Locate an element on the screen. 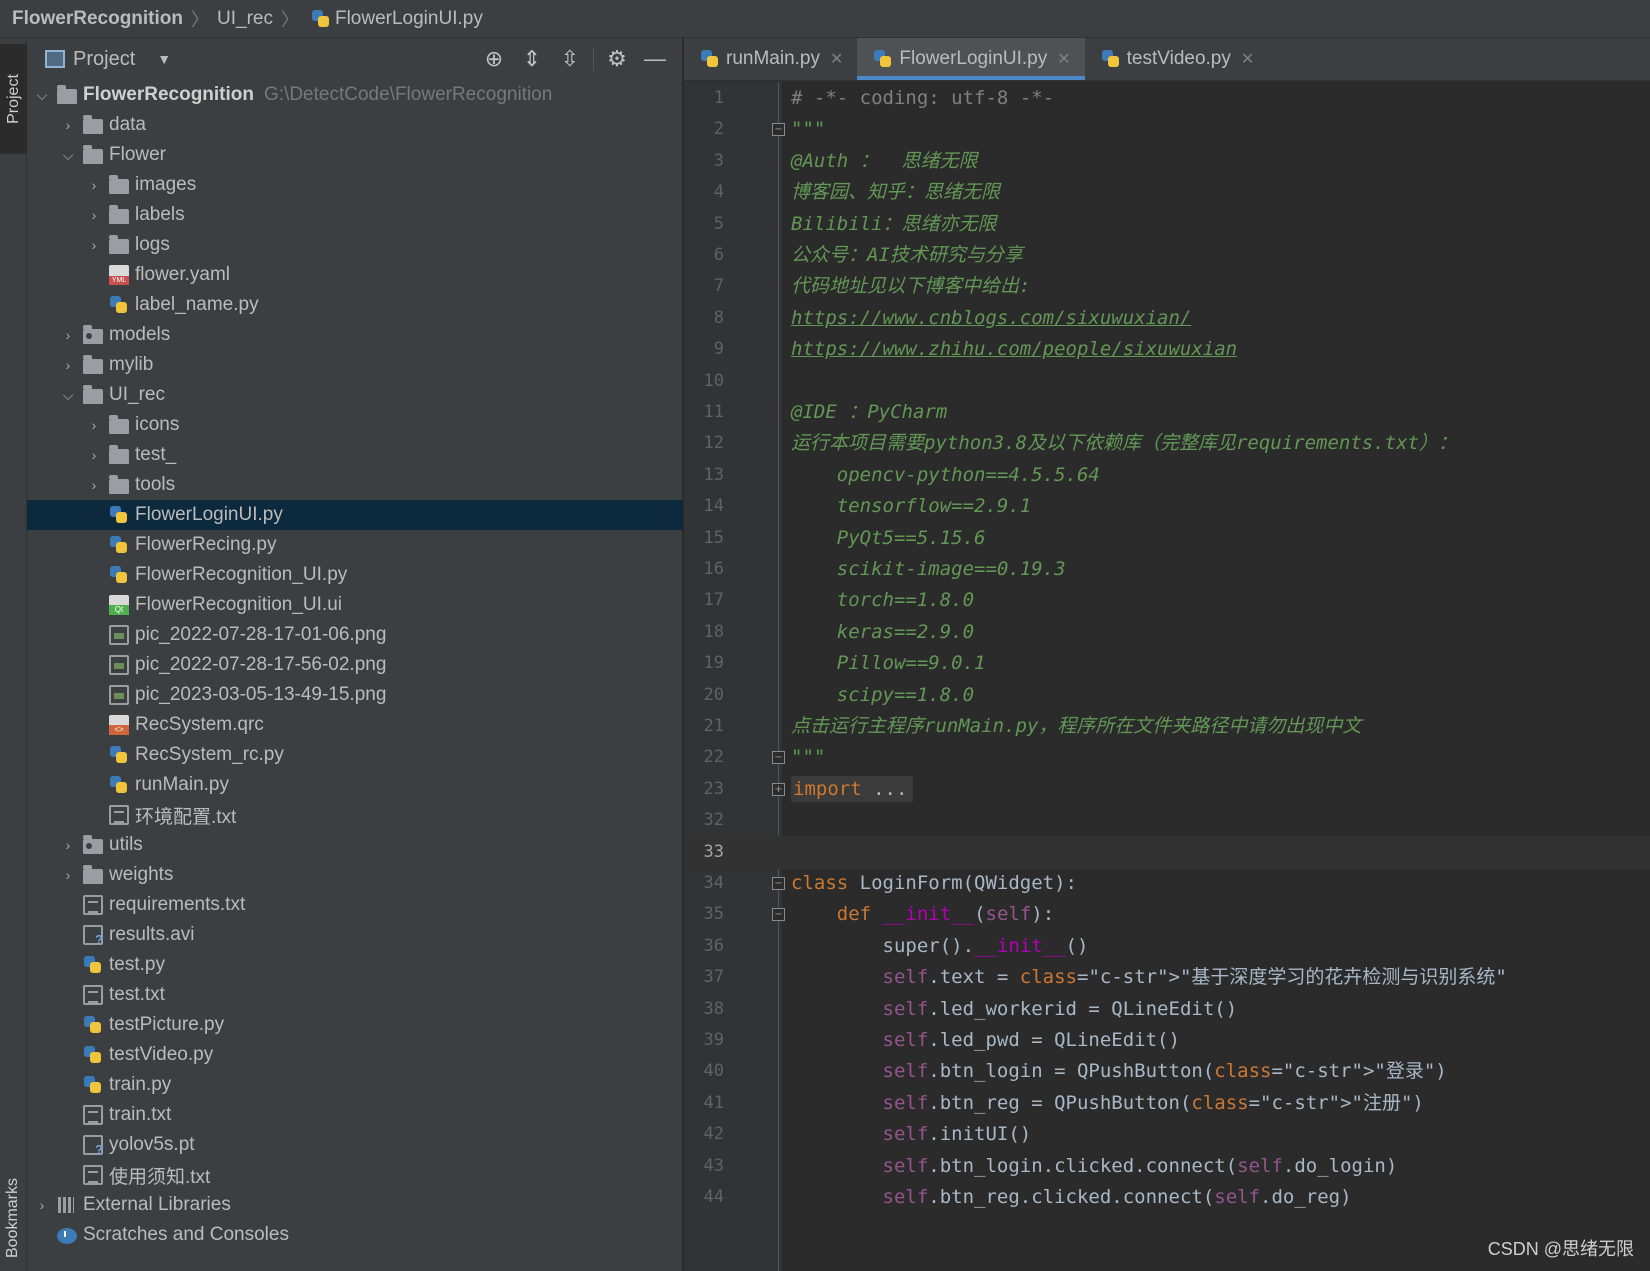 The image size is (1650, 1271). tree-item-file: FlowerRecing.py is located at coordinates (355, 545).